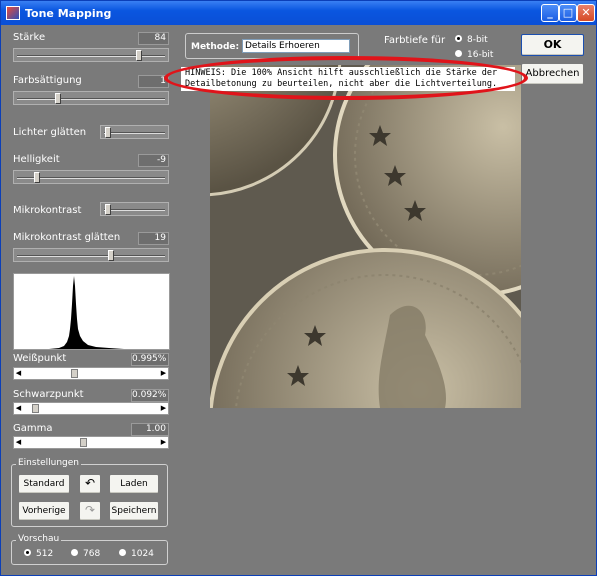 The image size is (597, 576). I want to click on redo-button: ↷, so click(90, 511).